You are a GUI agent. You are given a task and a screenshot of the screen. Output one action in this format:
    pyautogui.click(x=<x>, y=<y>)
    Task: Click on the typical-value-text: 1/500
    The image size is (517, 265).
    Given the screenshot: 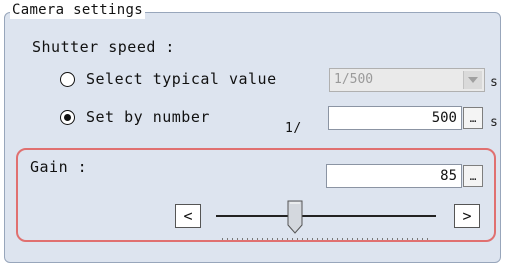 What is the action you would take?
    pyautogui.click(x=354, y=79)
    